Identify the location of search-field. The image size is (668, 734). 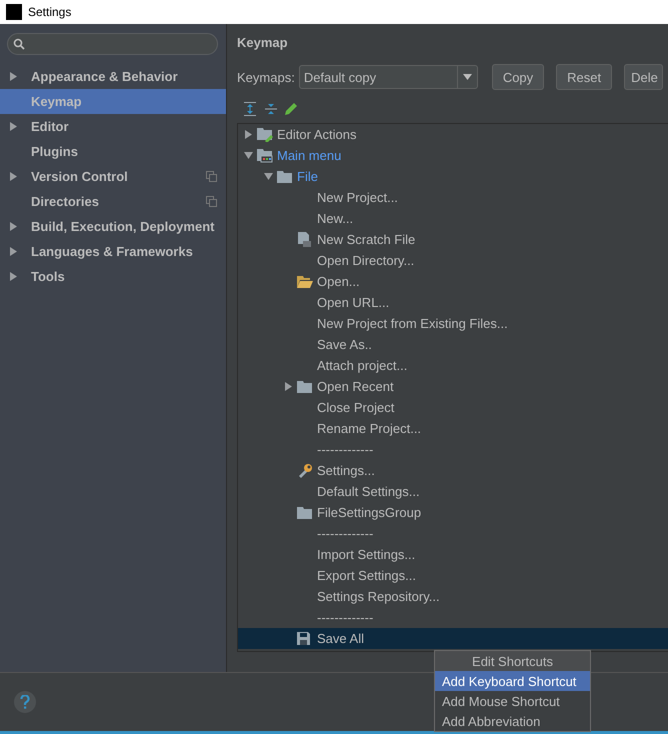
(112, 44).